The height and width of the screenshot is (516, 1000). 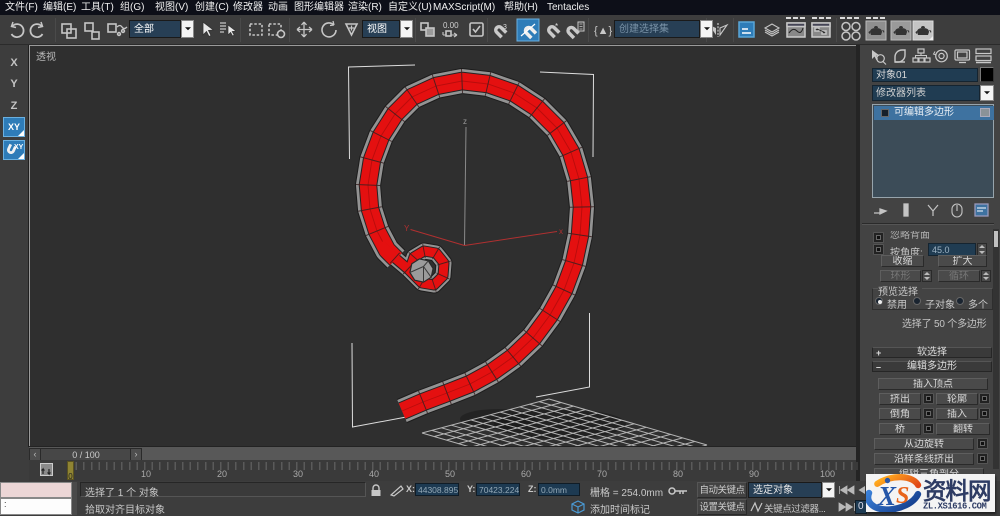 What do you see at coordinates (902, 496) in the screenshot?
I see `svg-text: S` at bounding box center [902, 496].